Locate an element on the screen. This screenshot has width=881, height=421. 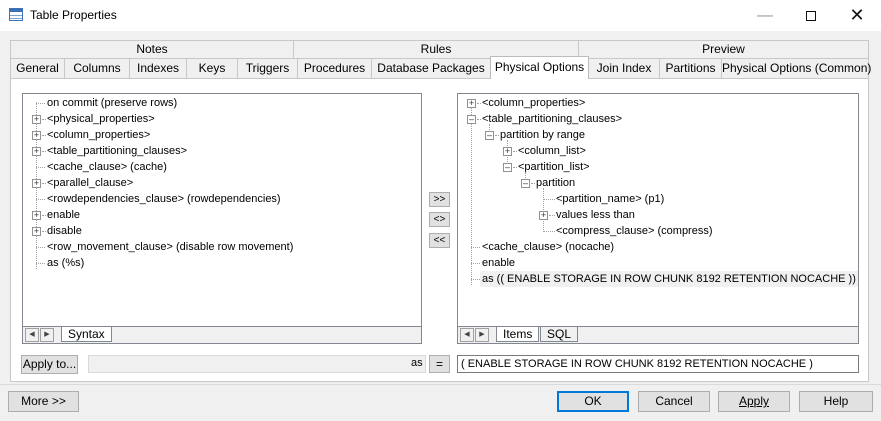
close-icon: ✕ is located at coordinates (857, 15).